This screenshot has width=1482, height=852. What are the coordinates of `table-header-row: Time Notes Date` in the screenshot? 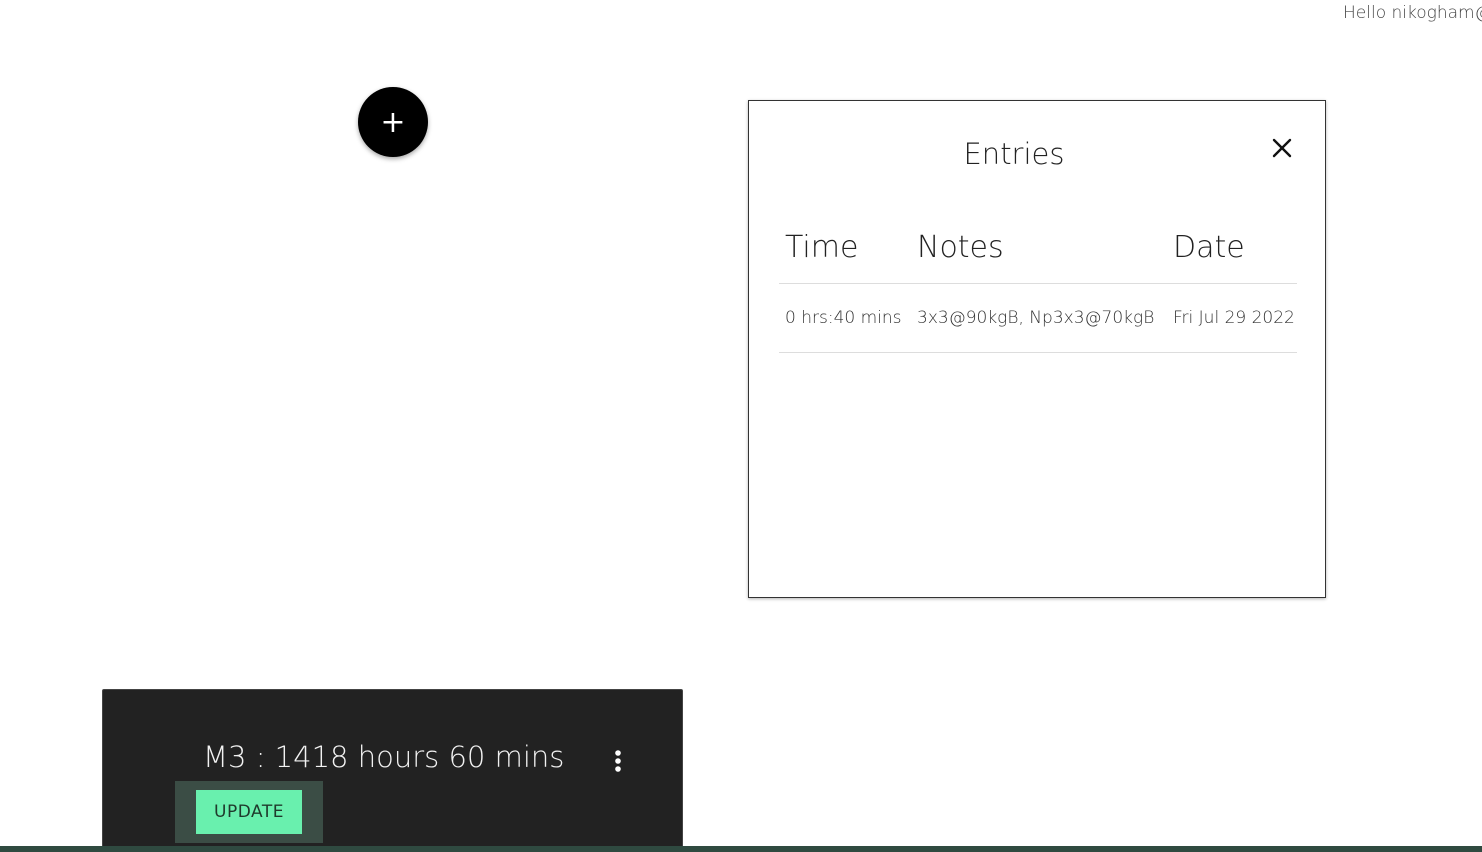 It's located at (1038, 247).